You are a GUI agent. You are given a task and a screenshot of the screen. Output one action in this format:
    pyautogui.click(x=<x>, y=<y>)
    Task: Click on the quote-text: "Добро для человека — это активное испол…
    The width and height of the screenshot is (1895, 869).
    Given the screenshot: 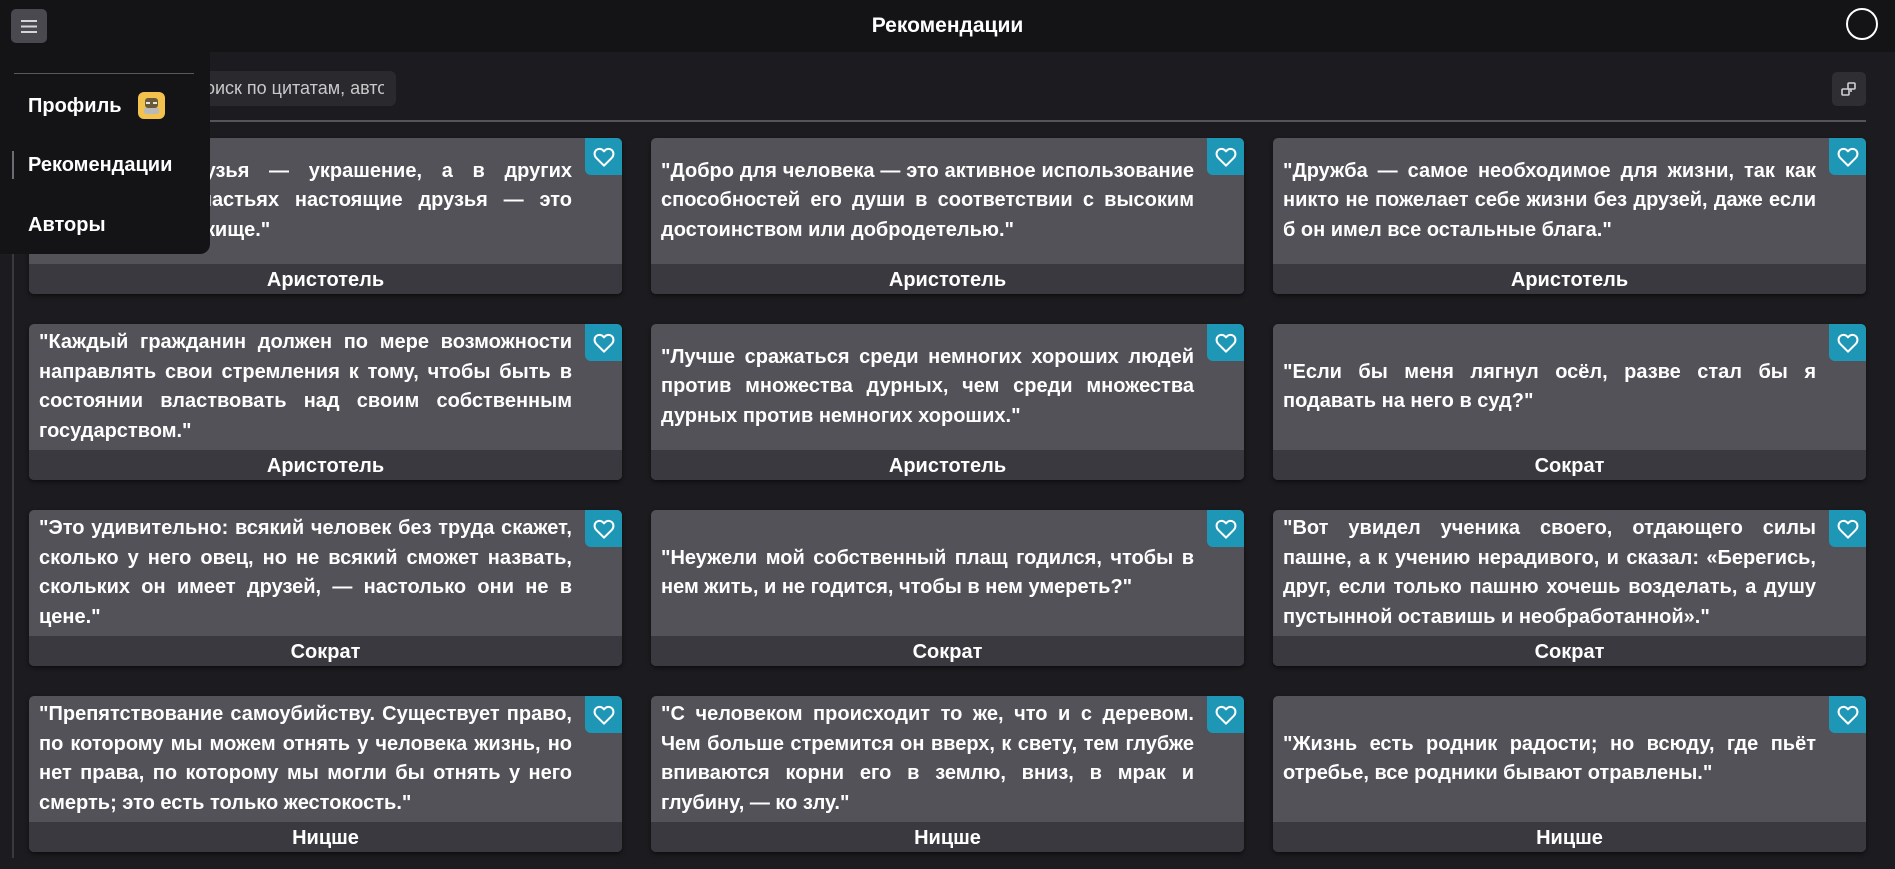 What is the action you would take?
    pyautogui.click(x=927, y=200)
    